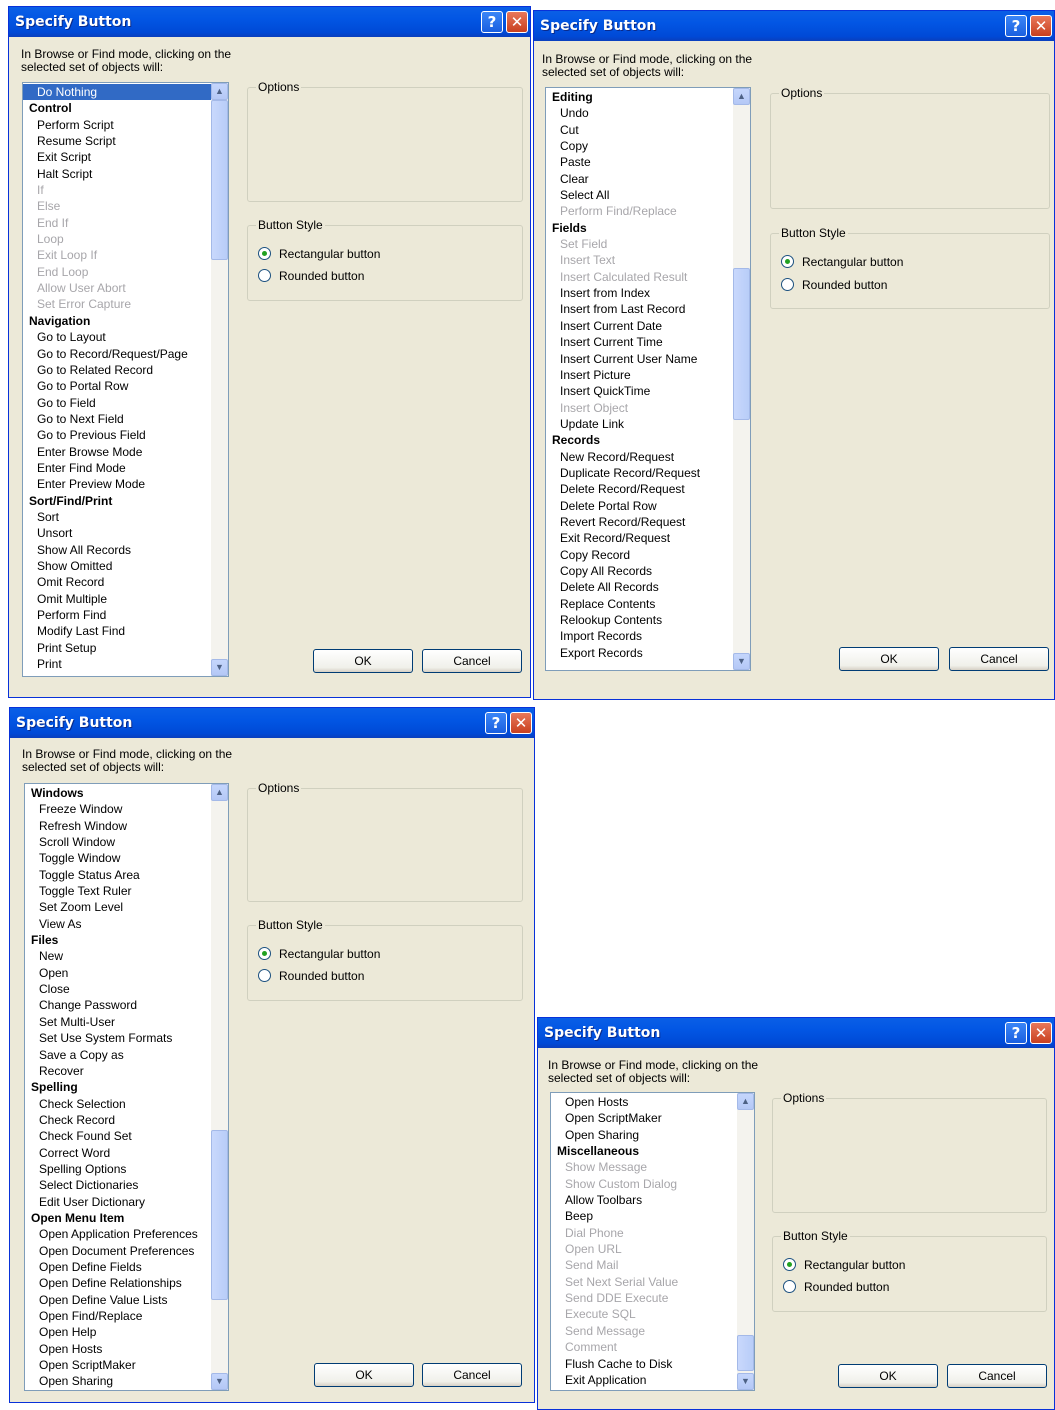  I want to click on list-item: Open Document Preferences, so click(118, 1251).